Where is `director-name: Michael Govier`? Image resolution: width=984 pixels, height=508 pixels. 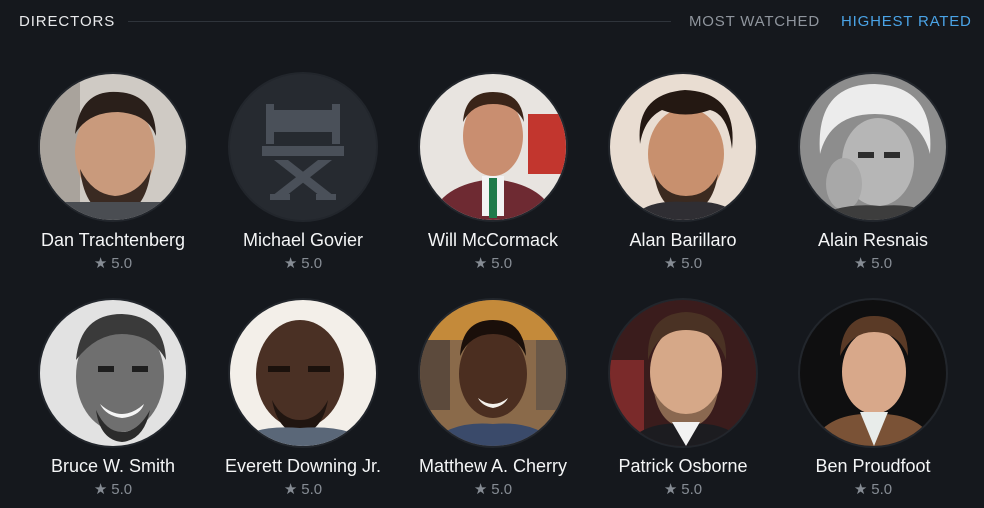
director-name: Michael Govier is located at coordinates (303, 240).